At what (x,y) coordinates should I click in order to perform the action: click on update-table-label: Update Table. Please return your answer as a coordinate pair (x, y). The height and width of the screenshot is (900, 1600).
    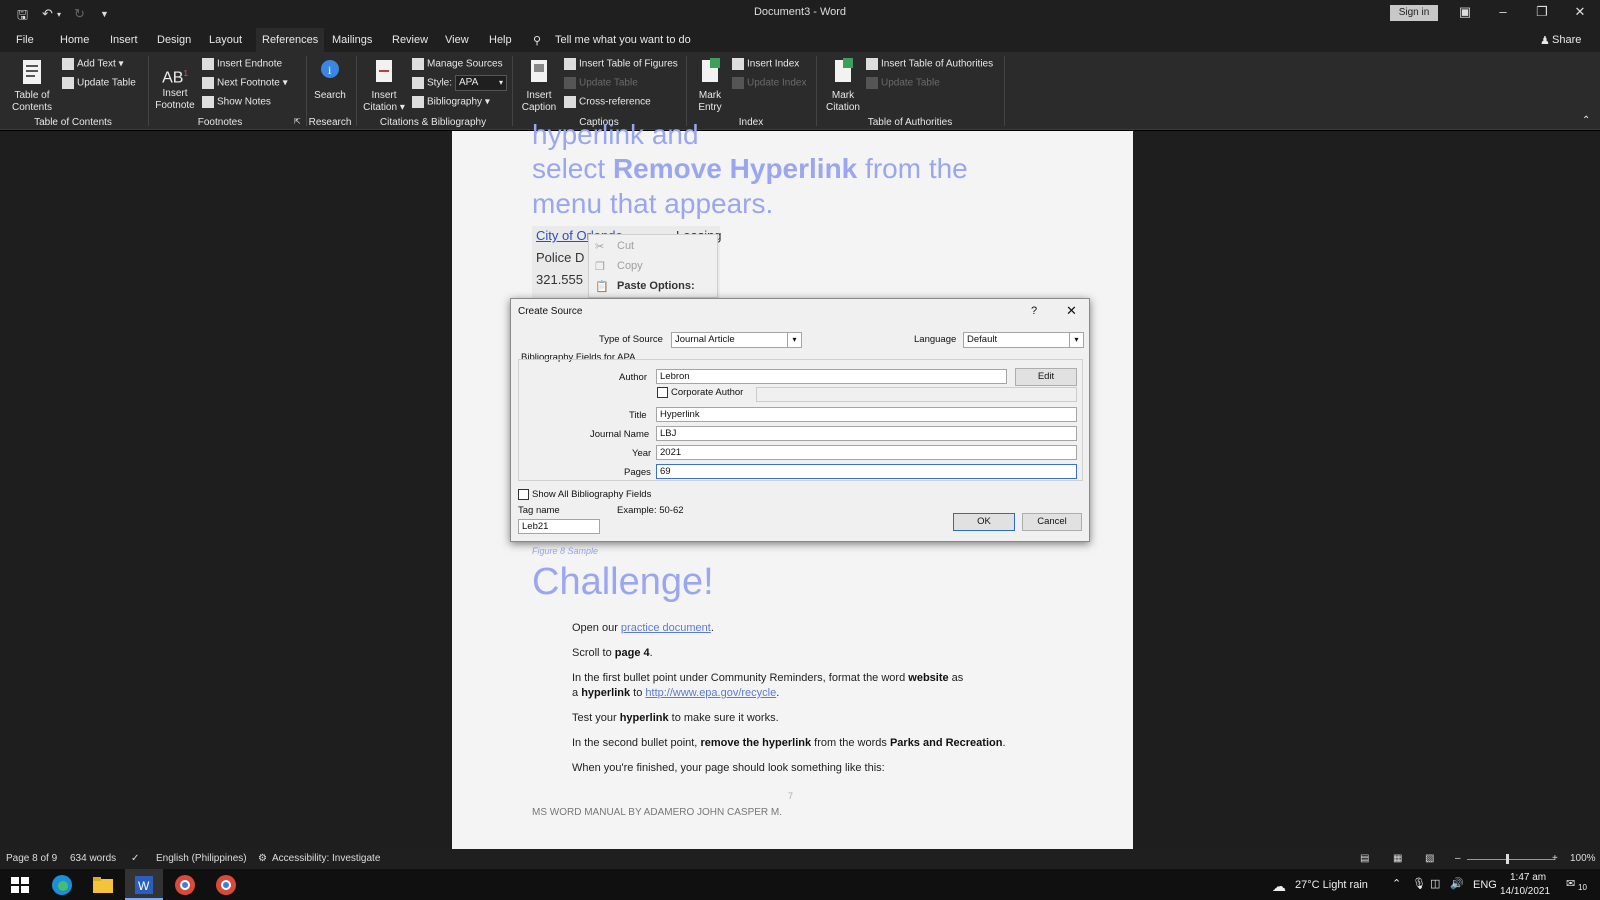
    Looking at the image, I should click on (106, 83).